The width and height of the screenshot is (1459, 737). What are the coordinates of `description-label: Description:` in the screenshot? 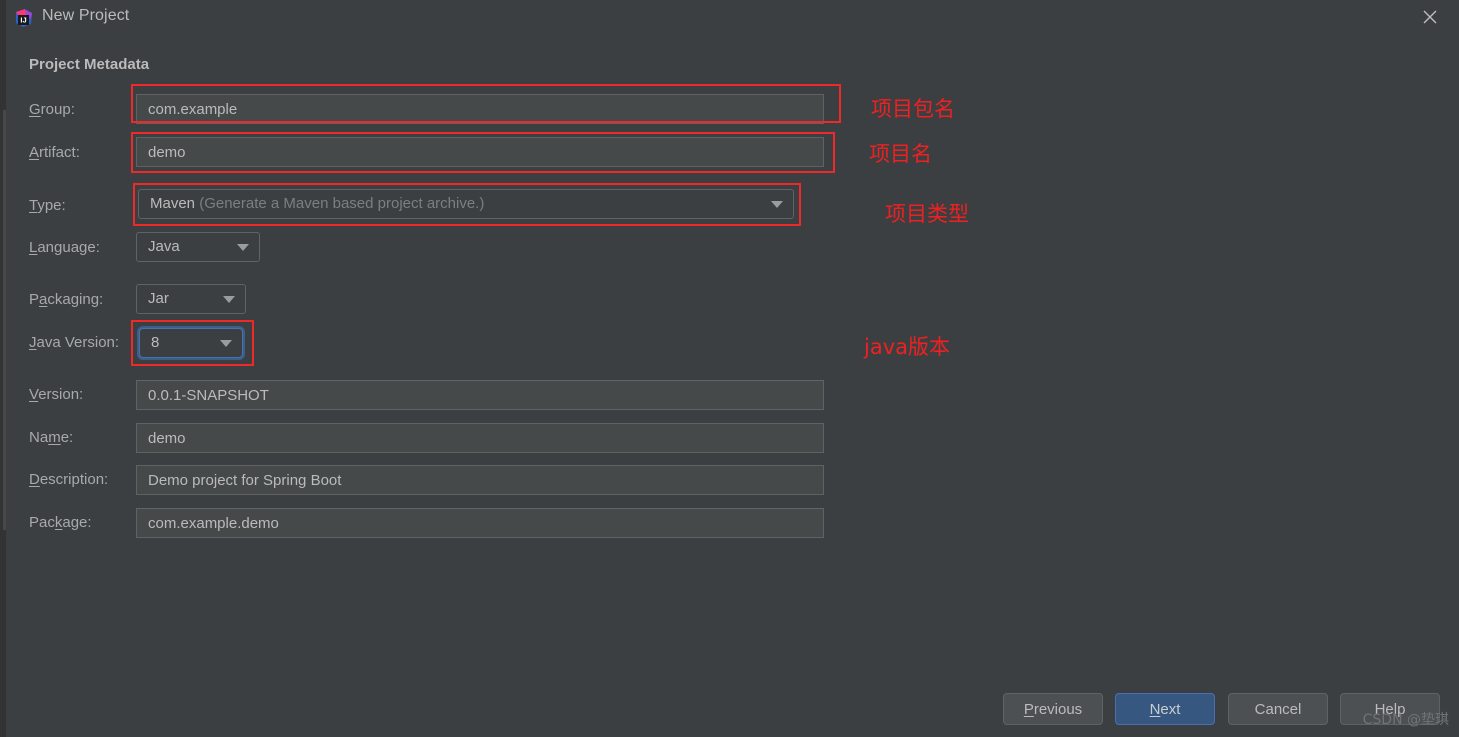 It's located at (69, 479).